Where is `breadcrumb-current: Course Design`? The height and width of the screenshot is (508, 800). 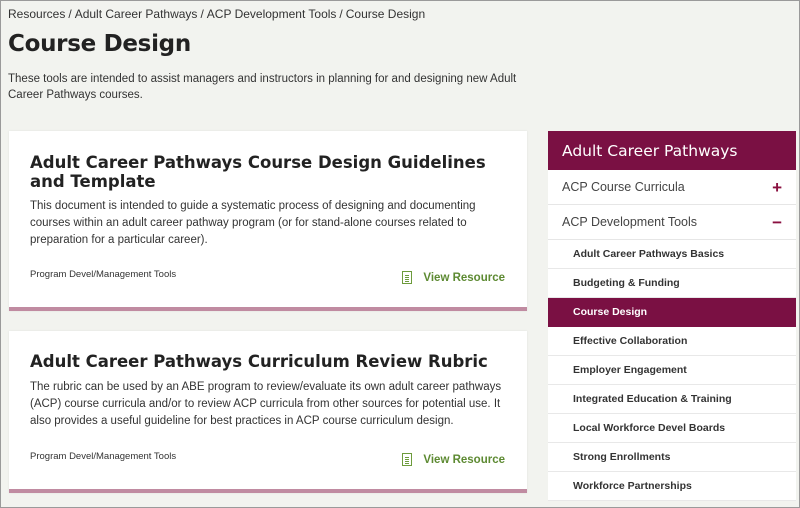 breadcrumb-current: Course Design is located at coordinates (385, 14).